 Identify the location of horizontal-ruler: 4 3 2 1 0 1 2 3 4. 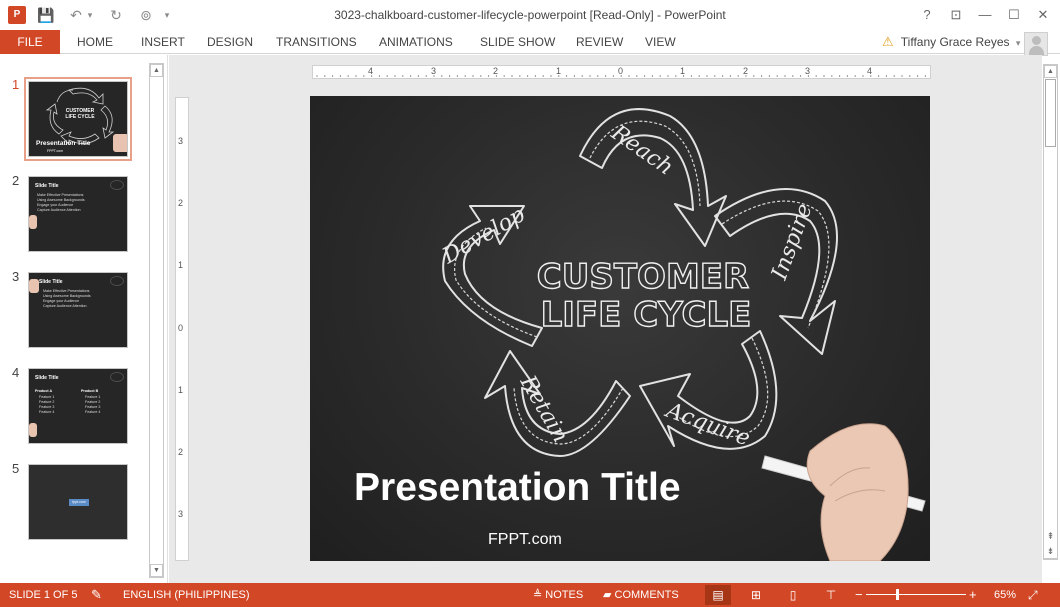
(621, 72).